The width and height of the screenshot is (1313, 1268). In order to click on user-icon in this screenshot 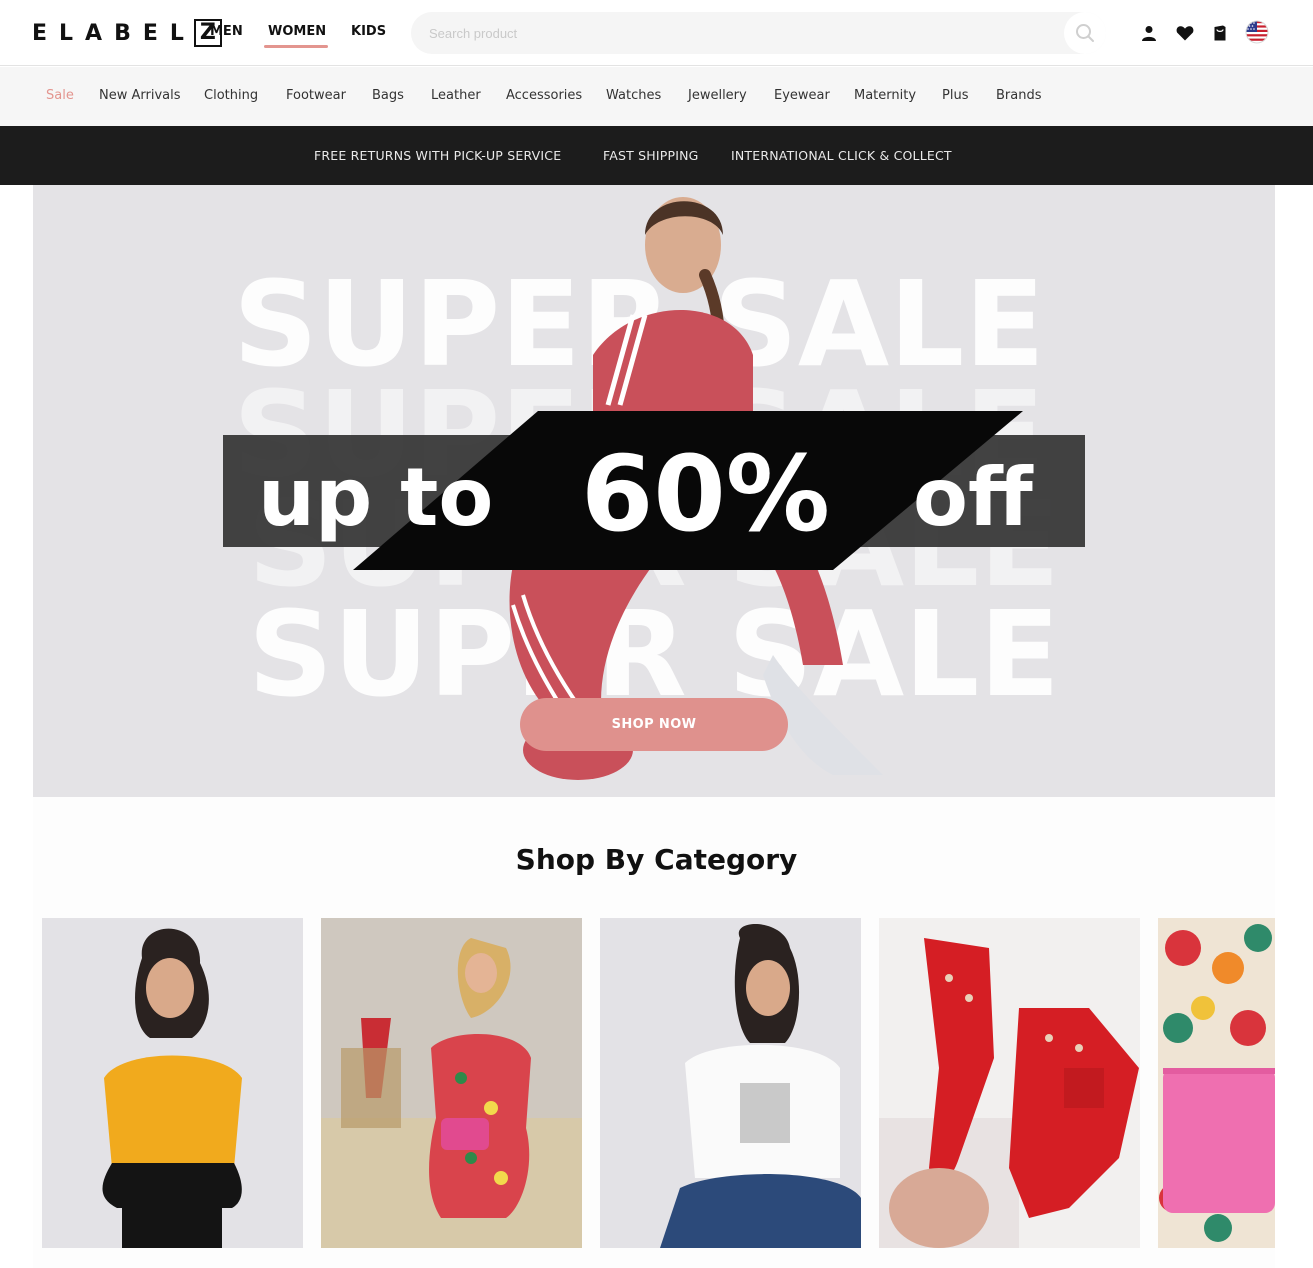, I will do `click(1149, 33)`.